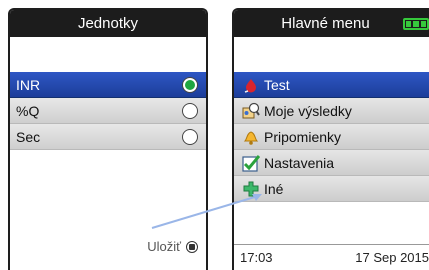 The height and width of the screenshot is (270, 429). I want to click on test-drop-icon, so click(251, 85).